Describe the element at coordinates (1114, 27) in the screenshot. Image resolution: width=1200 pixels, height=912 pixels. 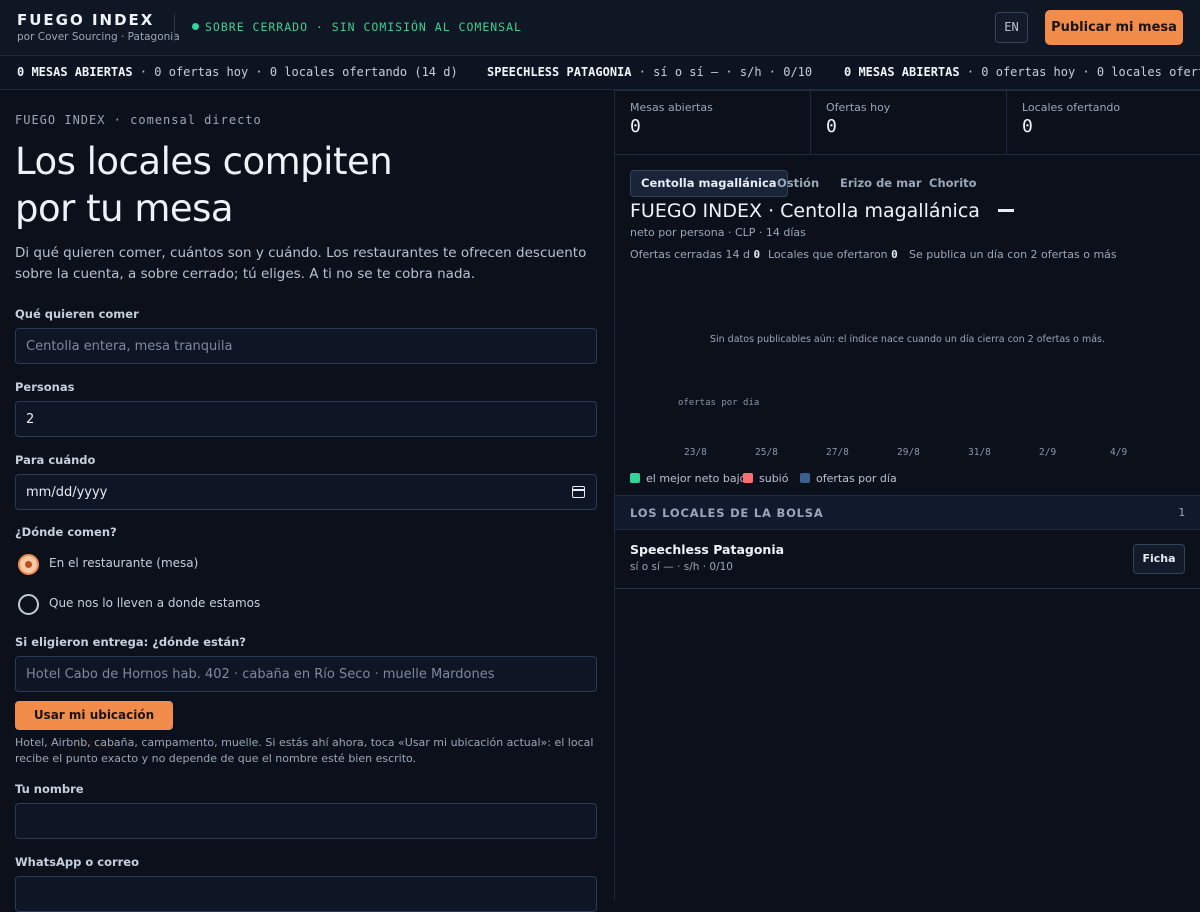
I see `publish-table-button: Publicar mi mesa` at that location.